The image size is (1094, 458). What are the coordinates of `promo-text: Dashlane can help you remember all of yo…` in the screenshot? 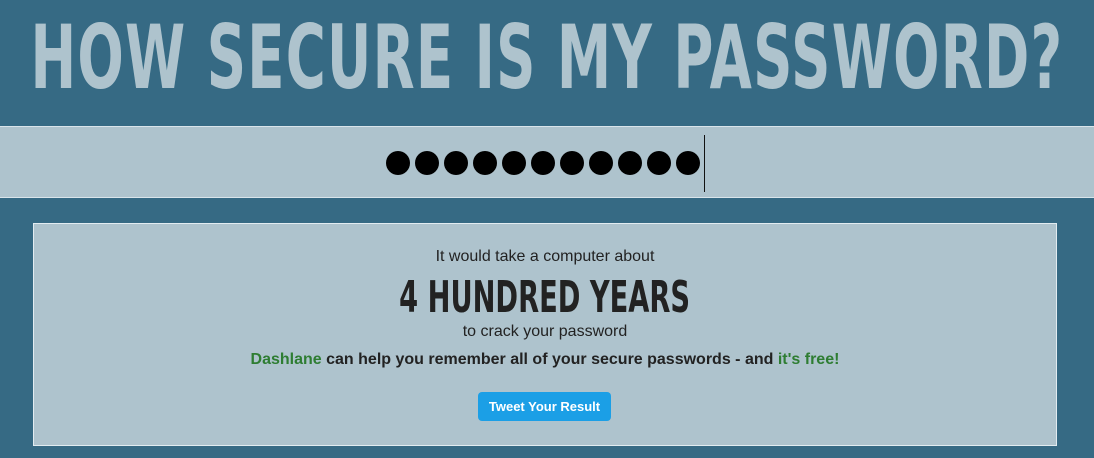 It's located at (545, 360).